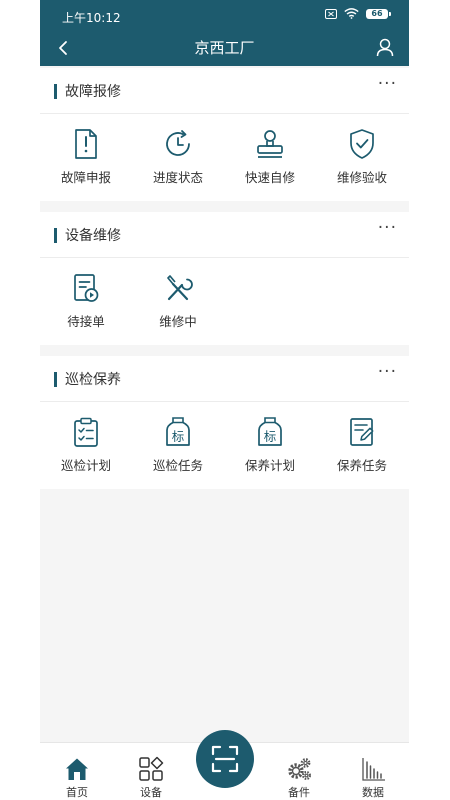 This screenshot has height=800, width=450. I want to click on under-repair-button: 维修中, so click(178, 303).